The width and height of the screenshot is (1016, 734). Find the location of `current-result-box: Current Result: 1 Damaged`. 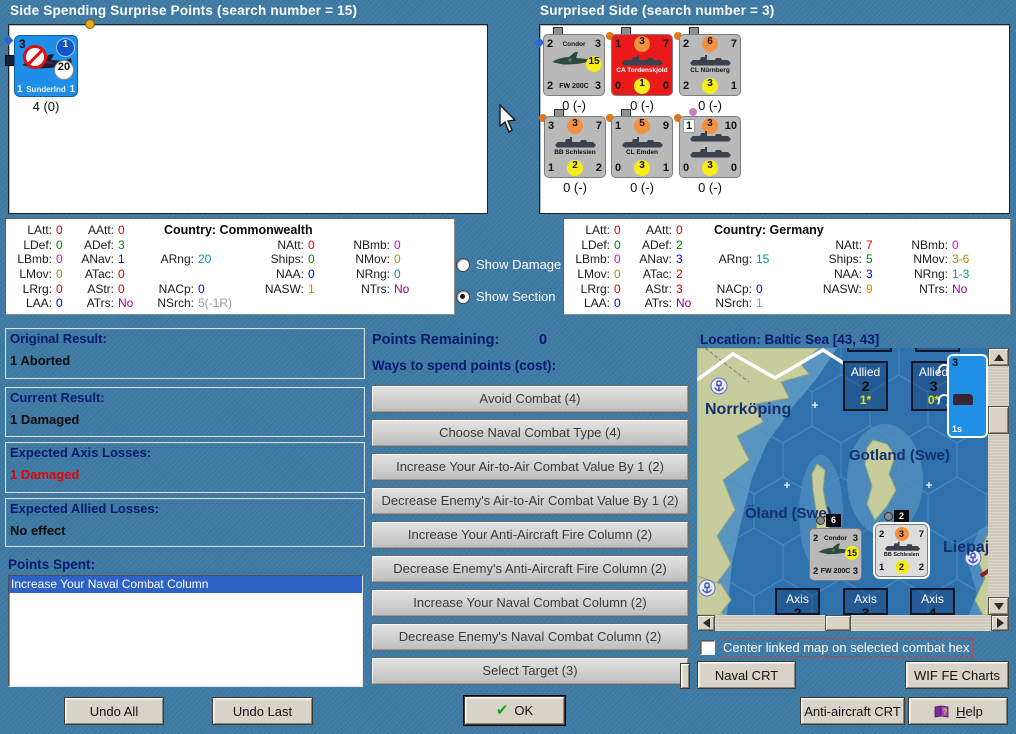

current-result-box: Current Result: 1 Damaged is located at coordinates (185, 412).